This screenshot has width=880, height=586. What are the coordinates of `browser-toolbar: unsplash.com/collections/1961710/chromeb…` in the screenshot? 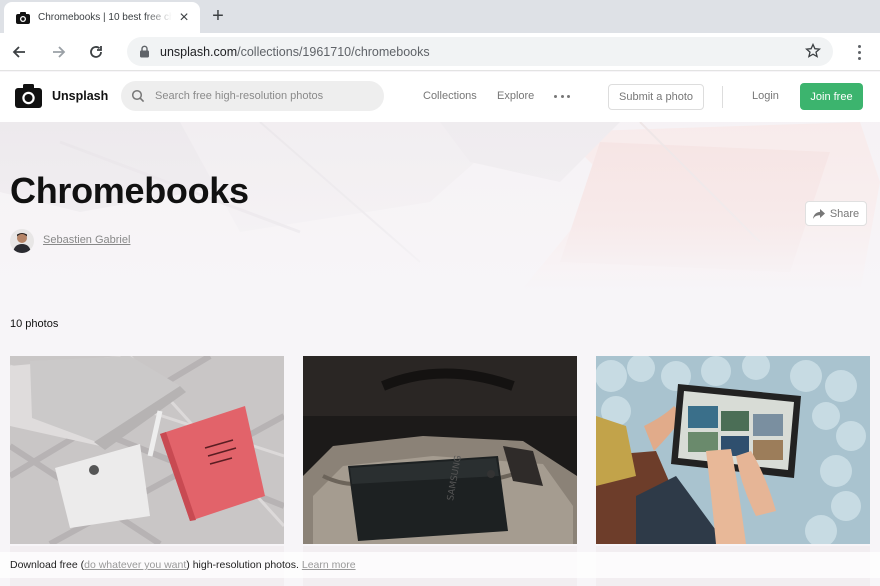 It's located at (440, 52).